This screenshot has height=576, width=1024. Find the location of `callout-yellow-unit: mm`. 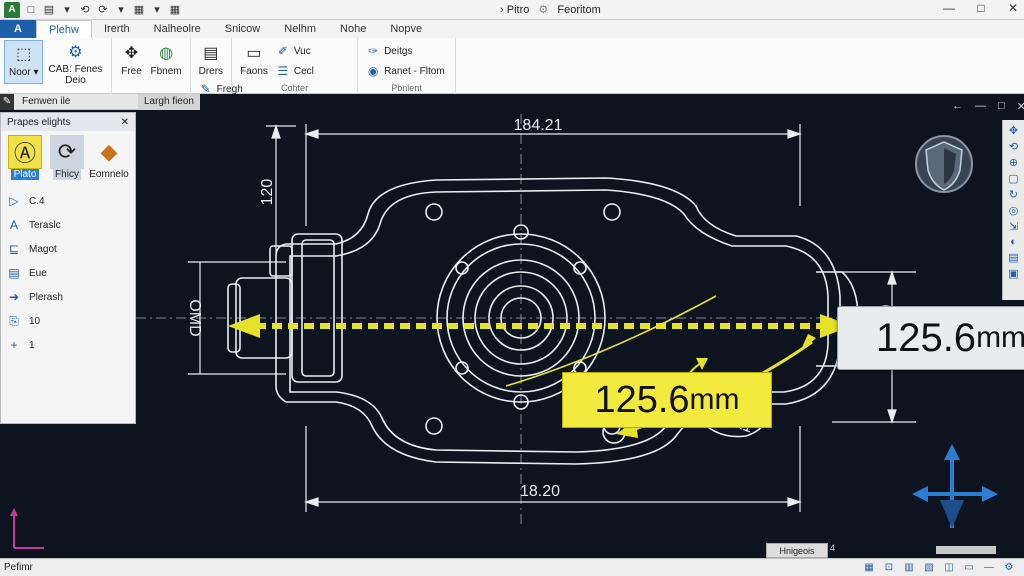

callout-yellow-unit: mm is located at coordinates (714, 399).